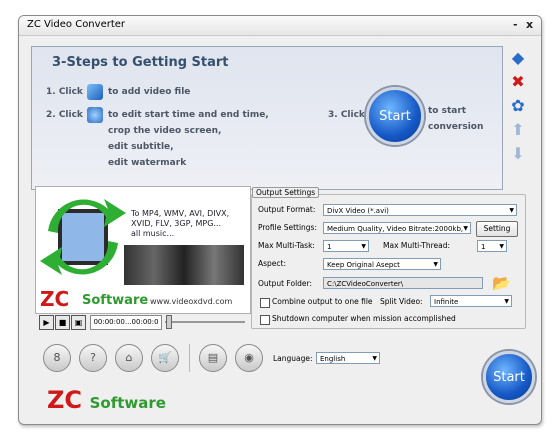 The image size is (560, 439). What do you see at coordinates (529, 24) in the screenshot?
I see `close-button: x` at bounding box center [529, 24].